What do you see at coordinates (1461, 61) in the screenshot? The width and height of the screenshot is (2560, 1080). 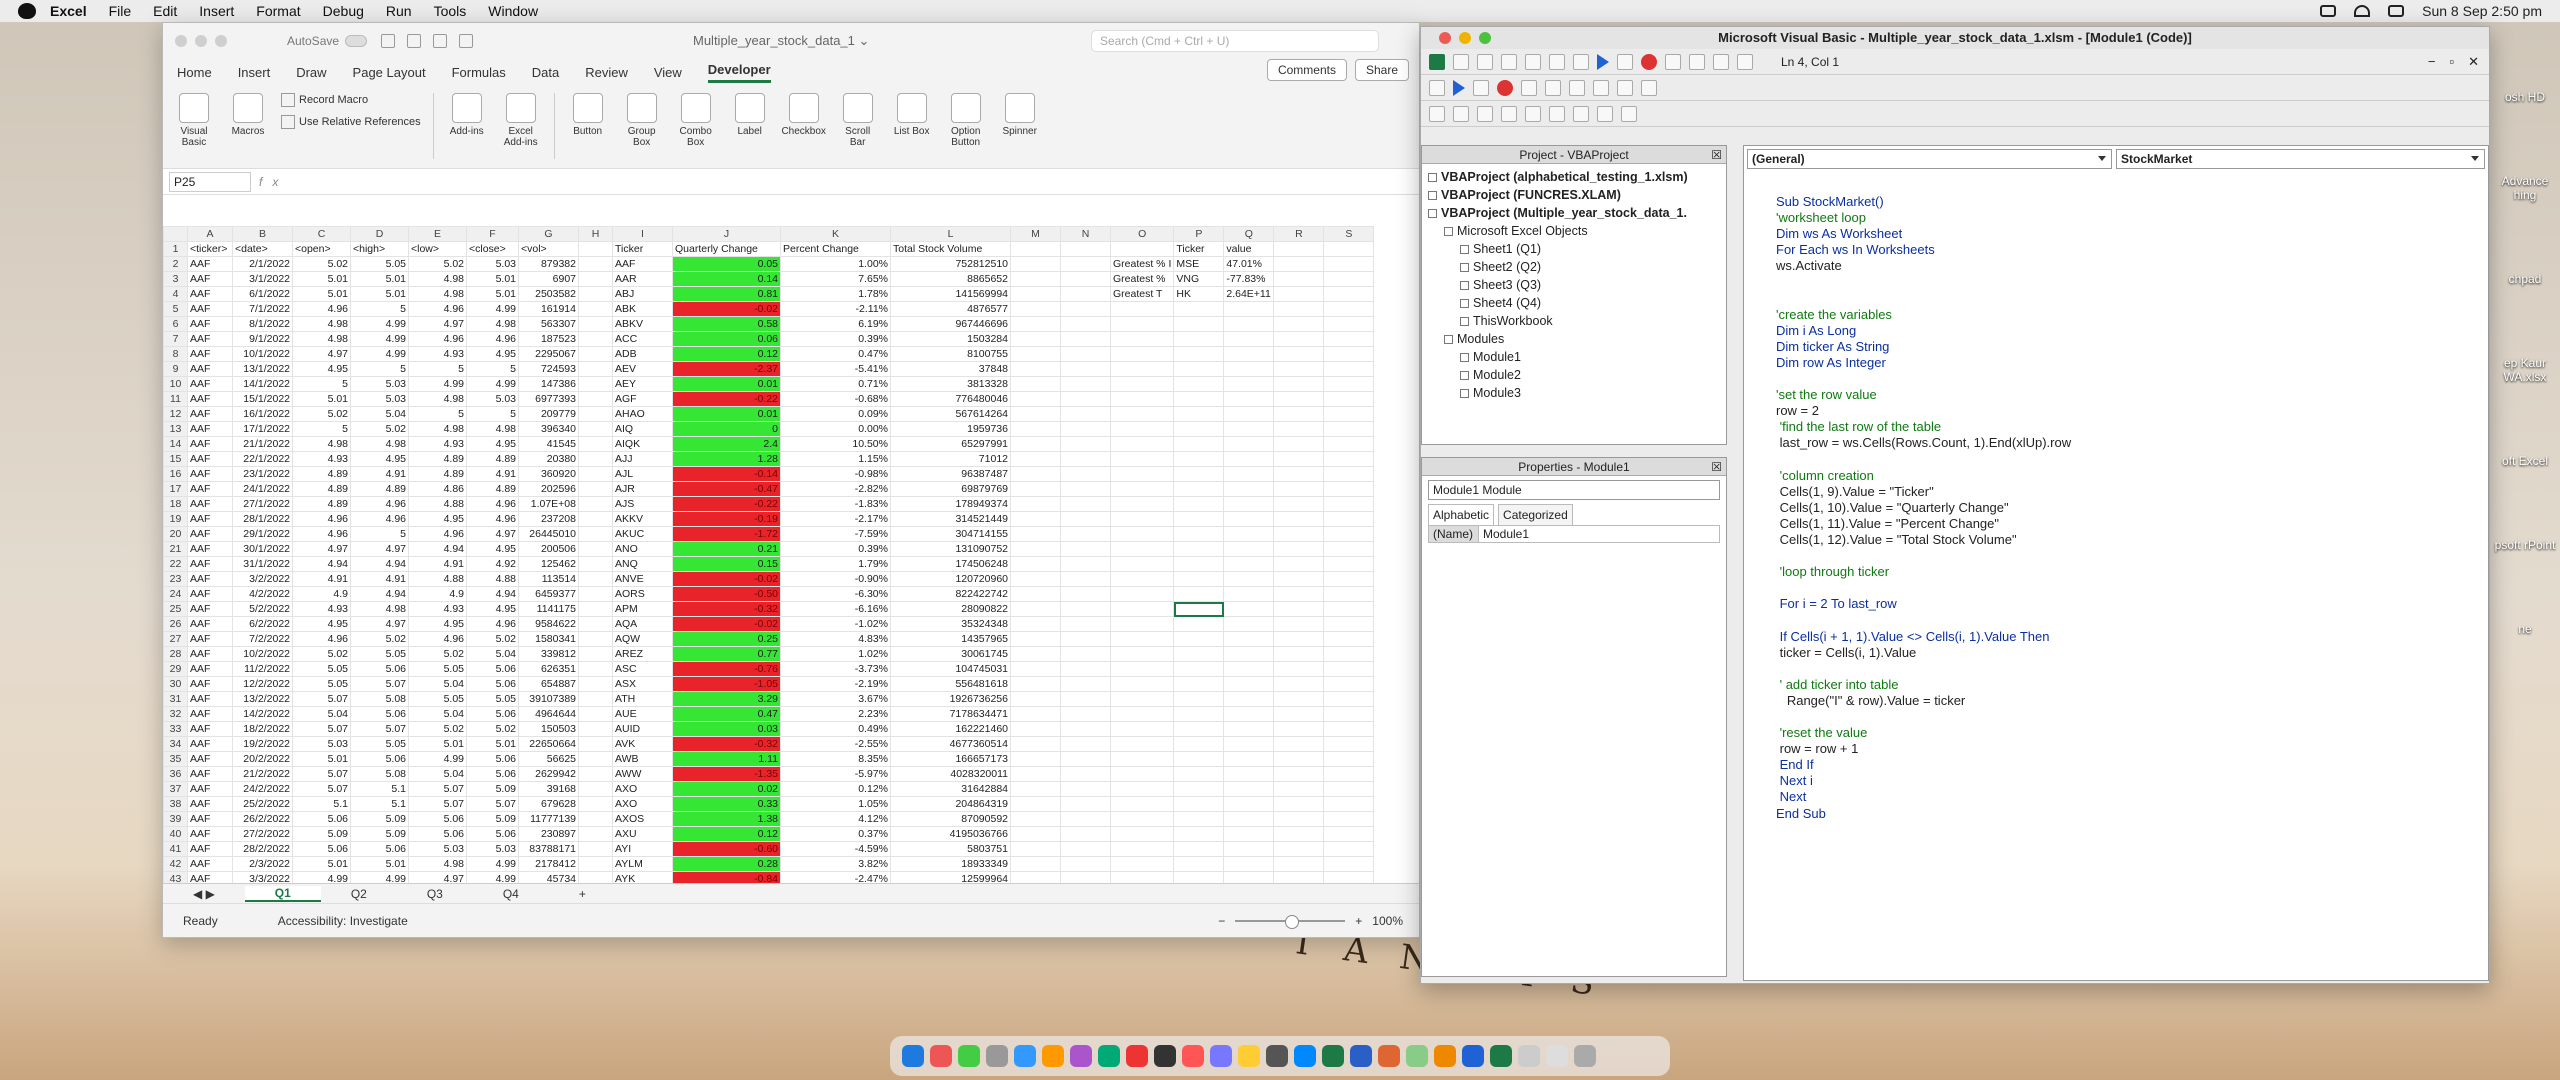 I see `insert-icon` at bounding box center [1461, 61].